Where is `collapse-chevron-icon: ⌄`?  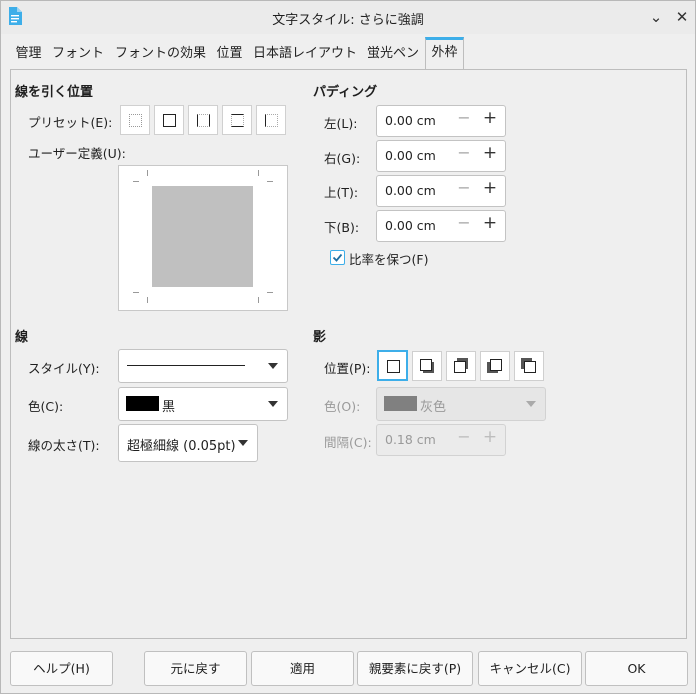
collapse-chevron-icon: ⌄ is located at coordinates (656, 17).